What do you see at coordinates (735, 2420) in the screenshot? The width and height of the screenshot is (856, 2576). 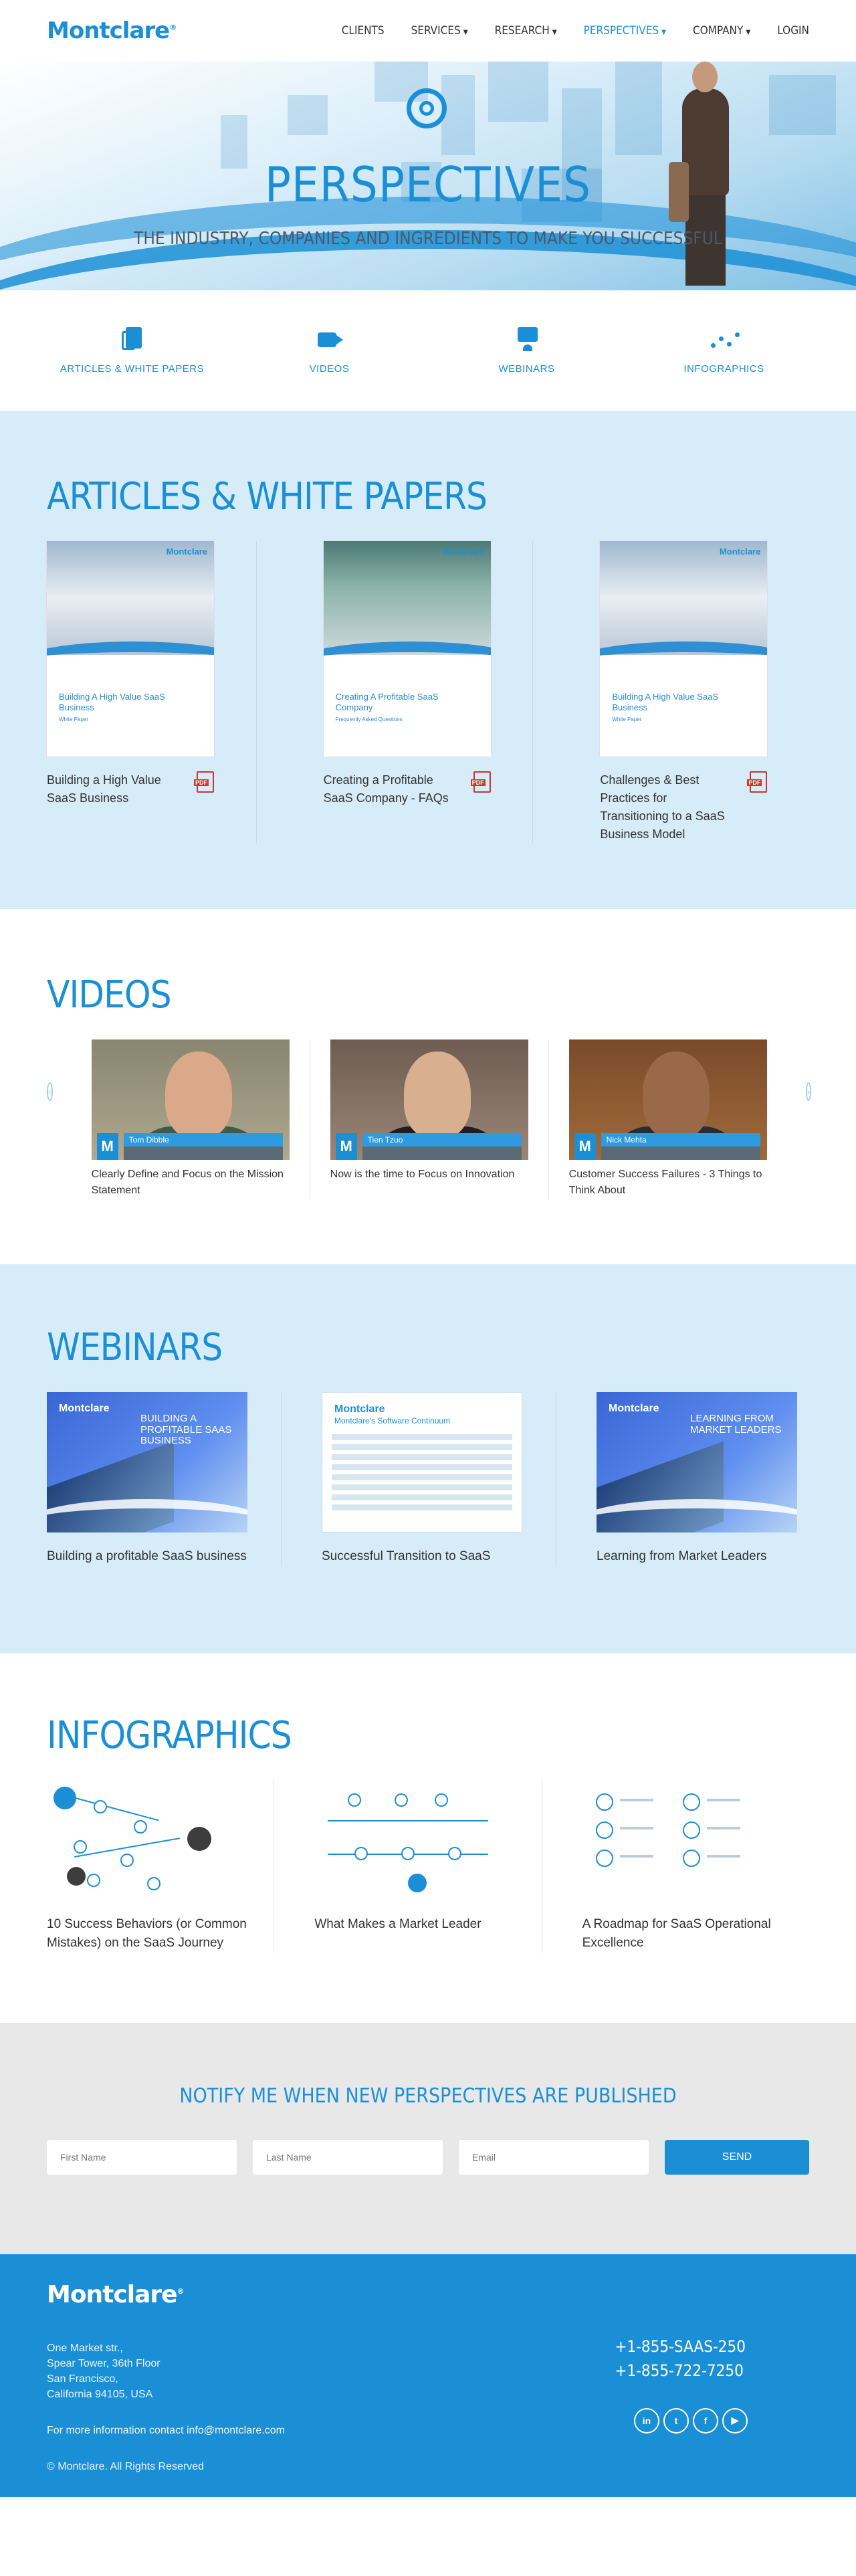 I see `youtube-icon: ▶` at bounding box center [735, 2420].